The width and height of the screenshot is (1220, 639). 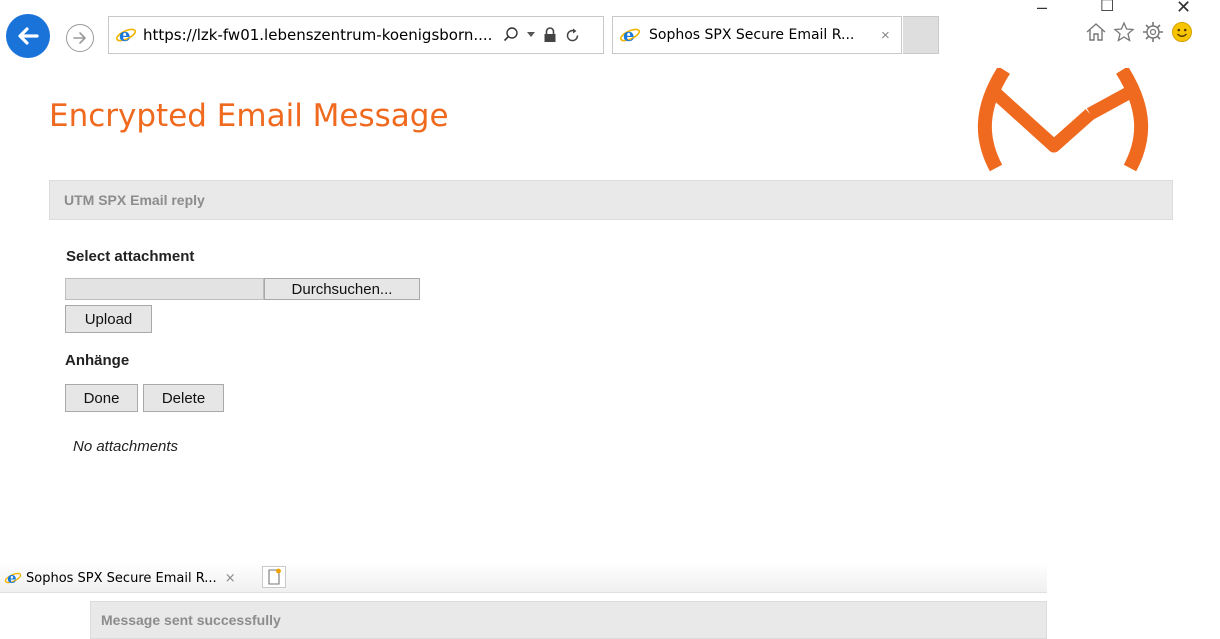 I want to click on arrow-left-icon, so click(x=28, y=36).